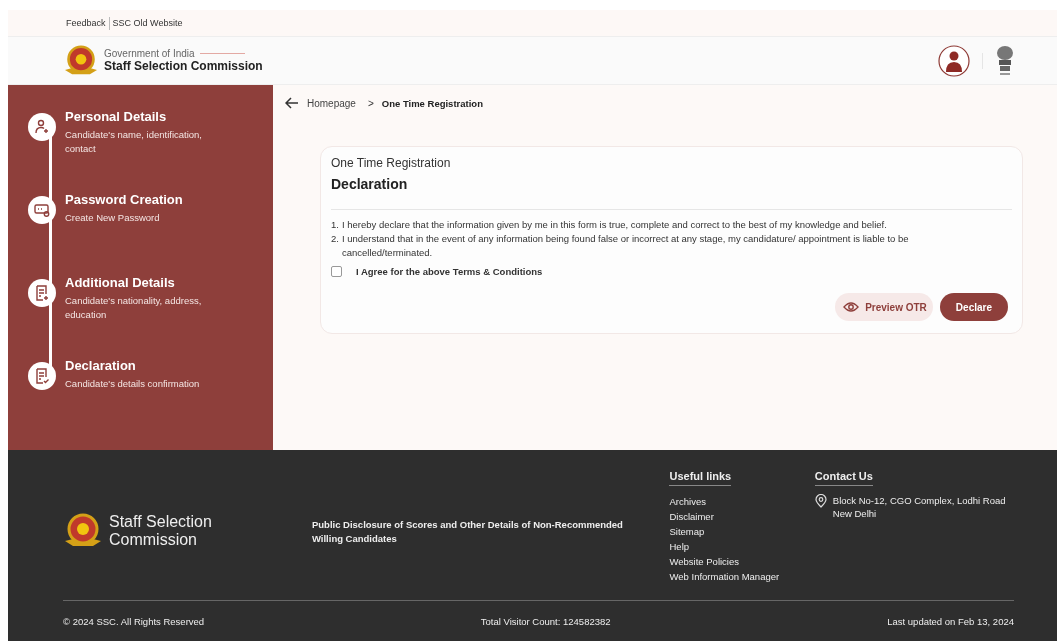  Describe the element at coordinates (134, 142) in the screenshot. I see `step-description: Candidate's name, identification, contact` at that location.